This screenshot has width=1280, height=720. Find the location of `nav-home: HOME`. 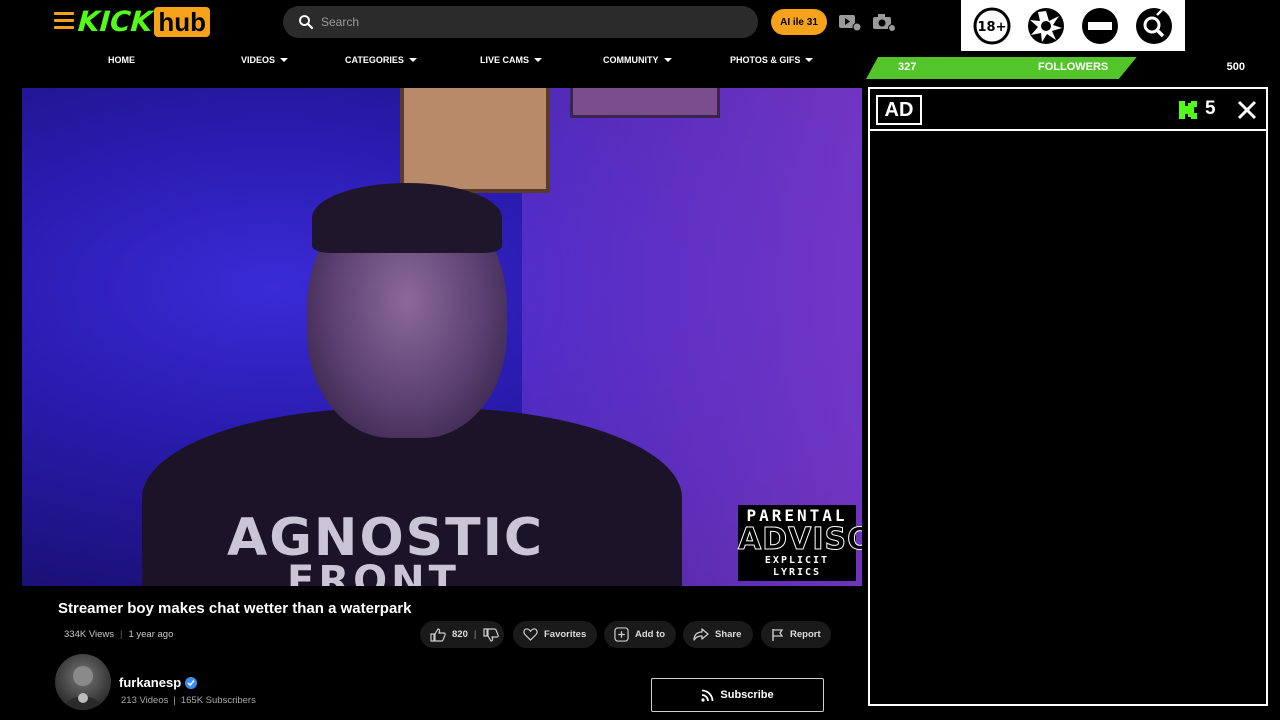

nav-home: HOME is located at coordinates (121, 60).